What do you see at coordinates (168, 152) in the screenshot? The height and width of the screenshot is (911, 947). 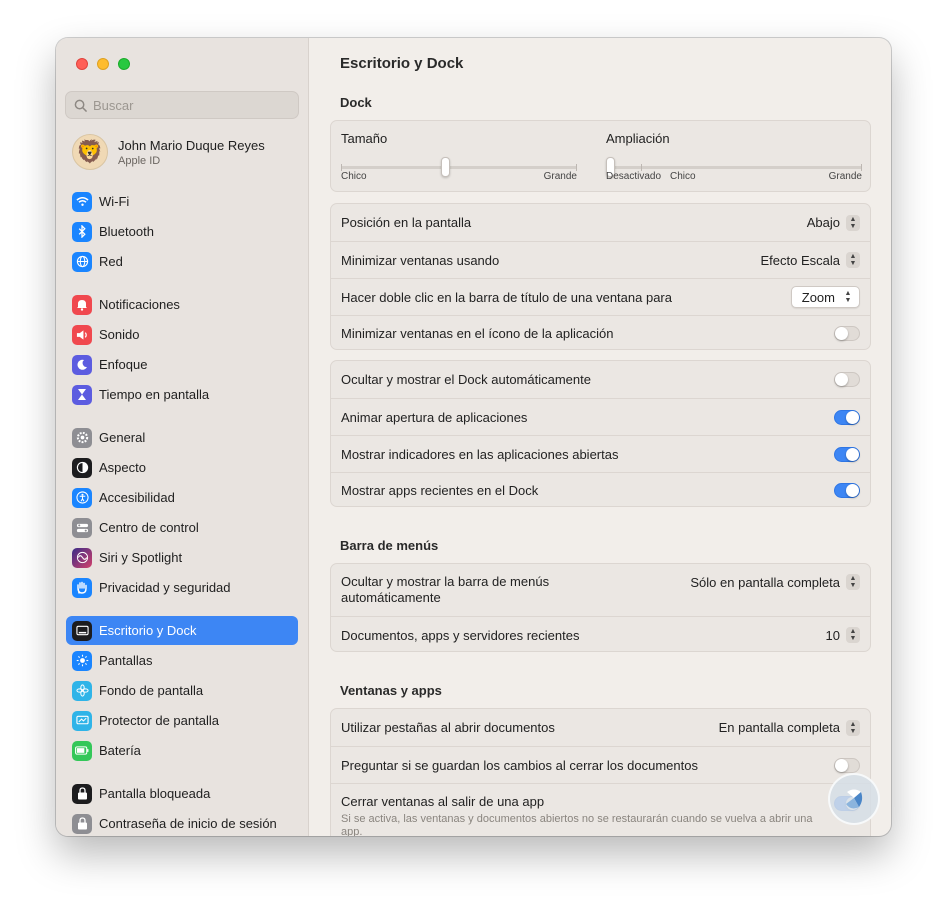 I see `apple-id-profile: 🦁 John Mario Duque Reyes Apple ID` at bounding box center [168, 152].